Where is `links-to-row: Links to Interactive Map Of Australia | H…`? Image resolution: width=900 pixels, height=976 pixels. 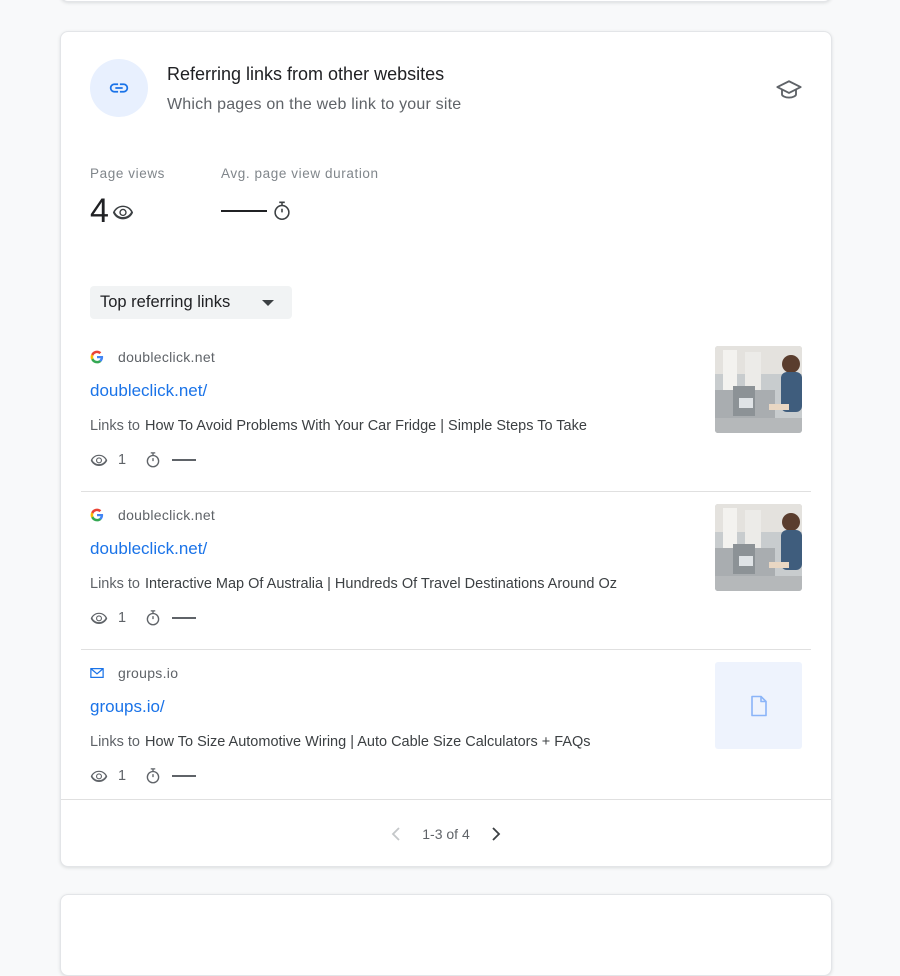 links-to-row: Links to Interactive Map Of Australia | H… is located at coordinates (353, 584).